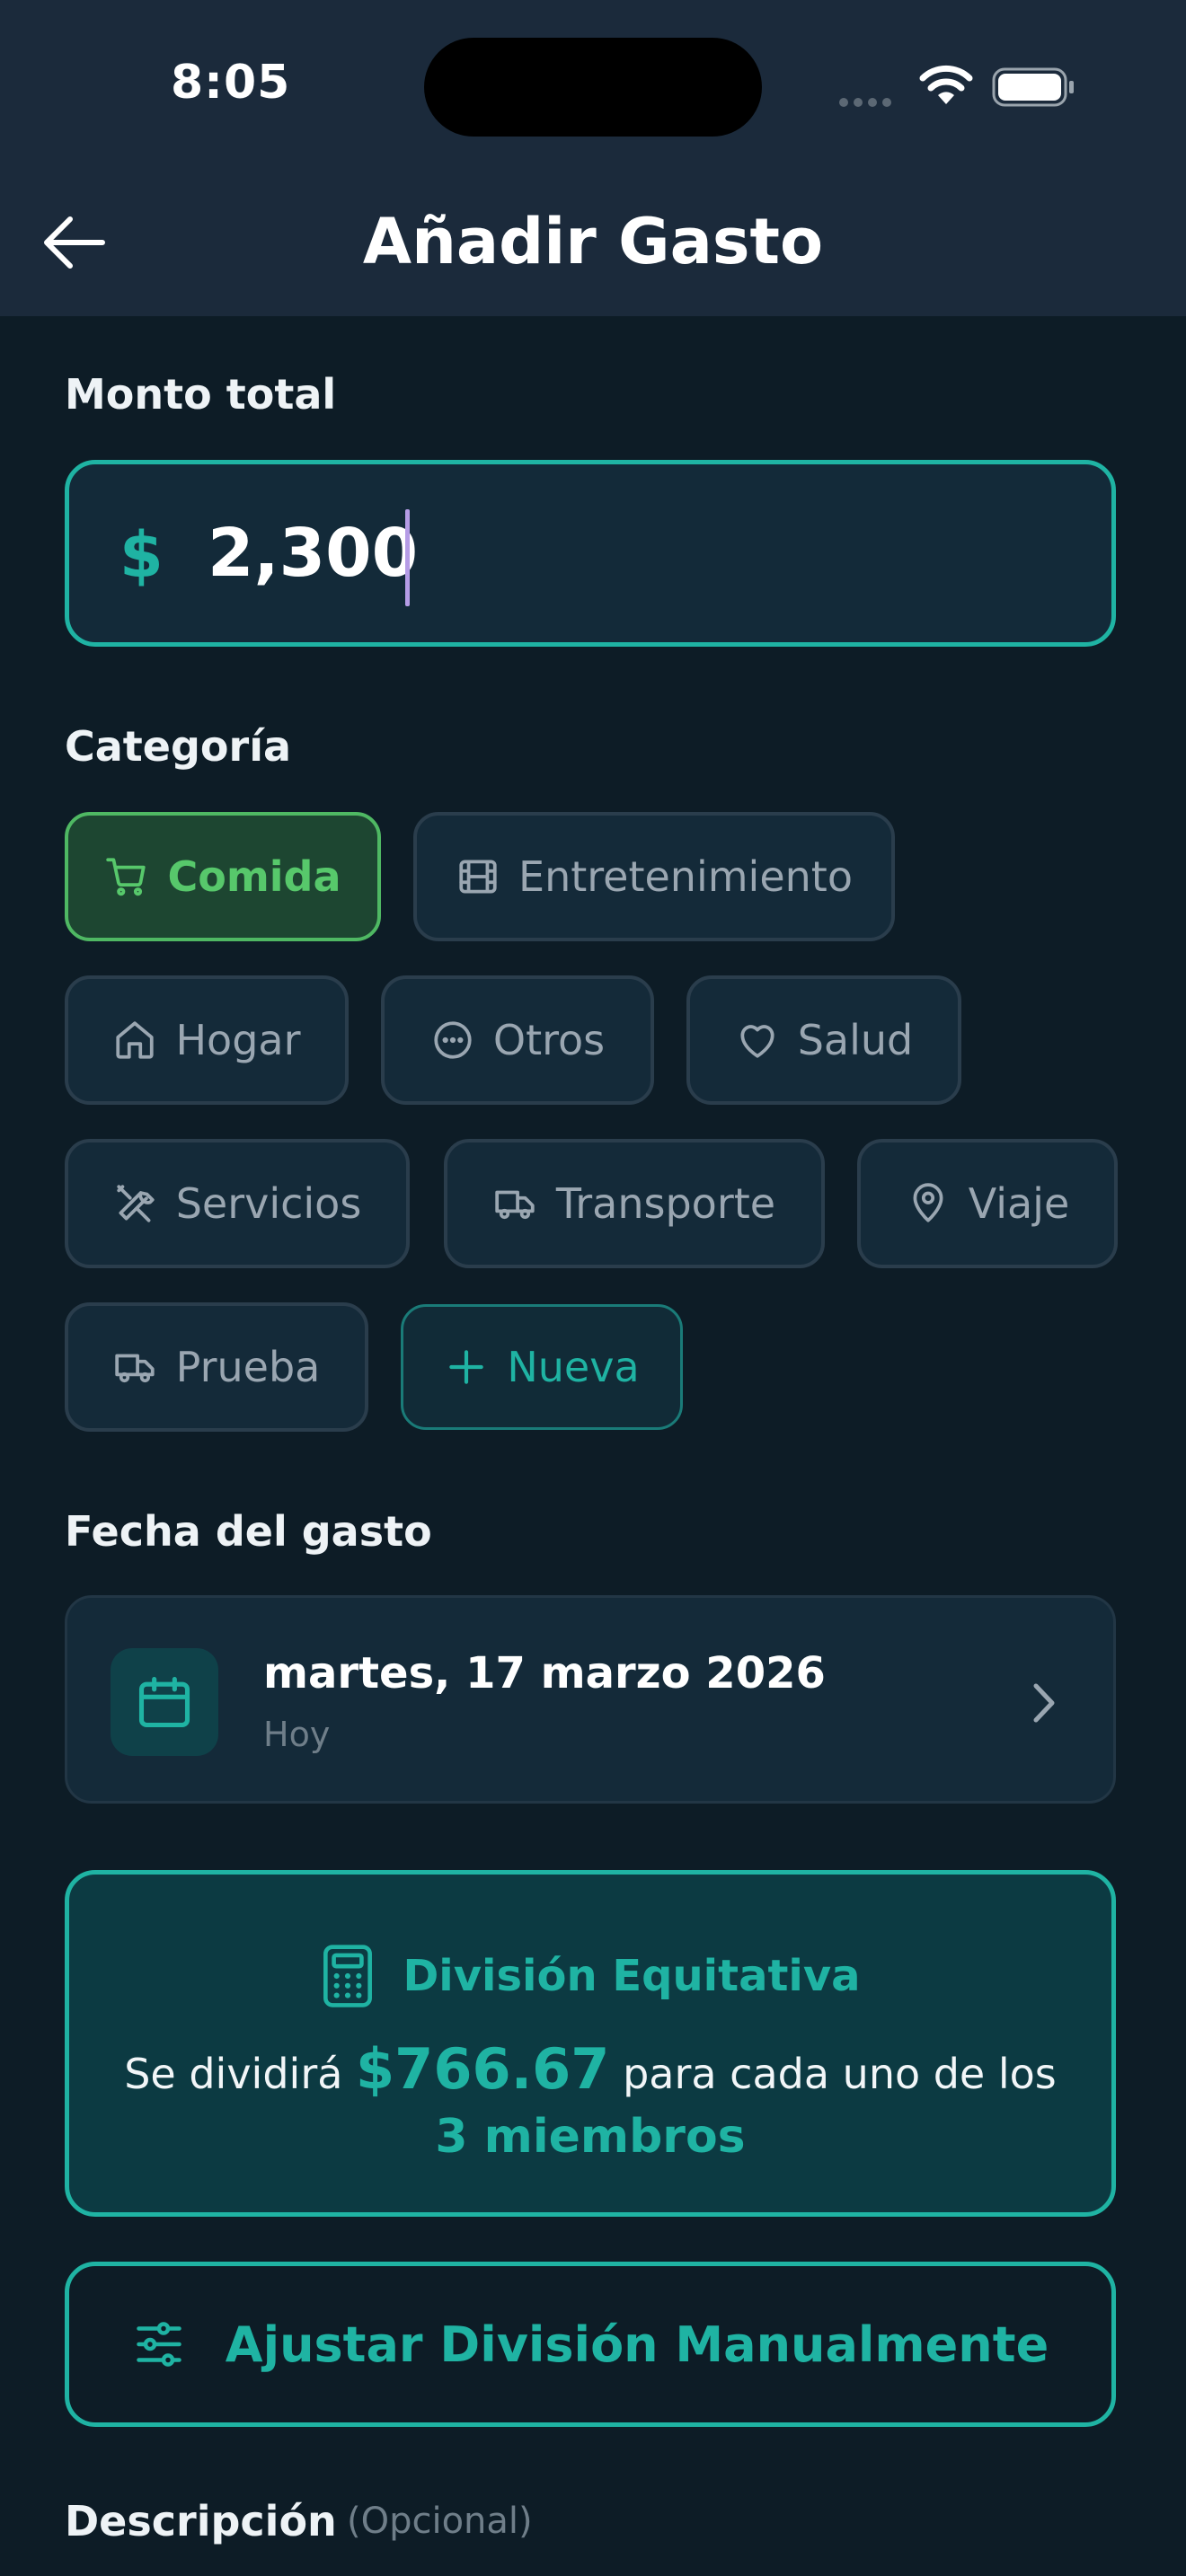  What do you see at coordinates (928, 1202) in the screenshot?
I see `map-pin-icon` at bounding box center [928, 1202].